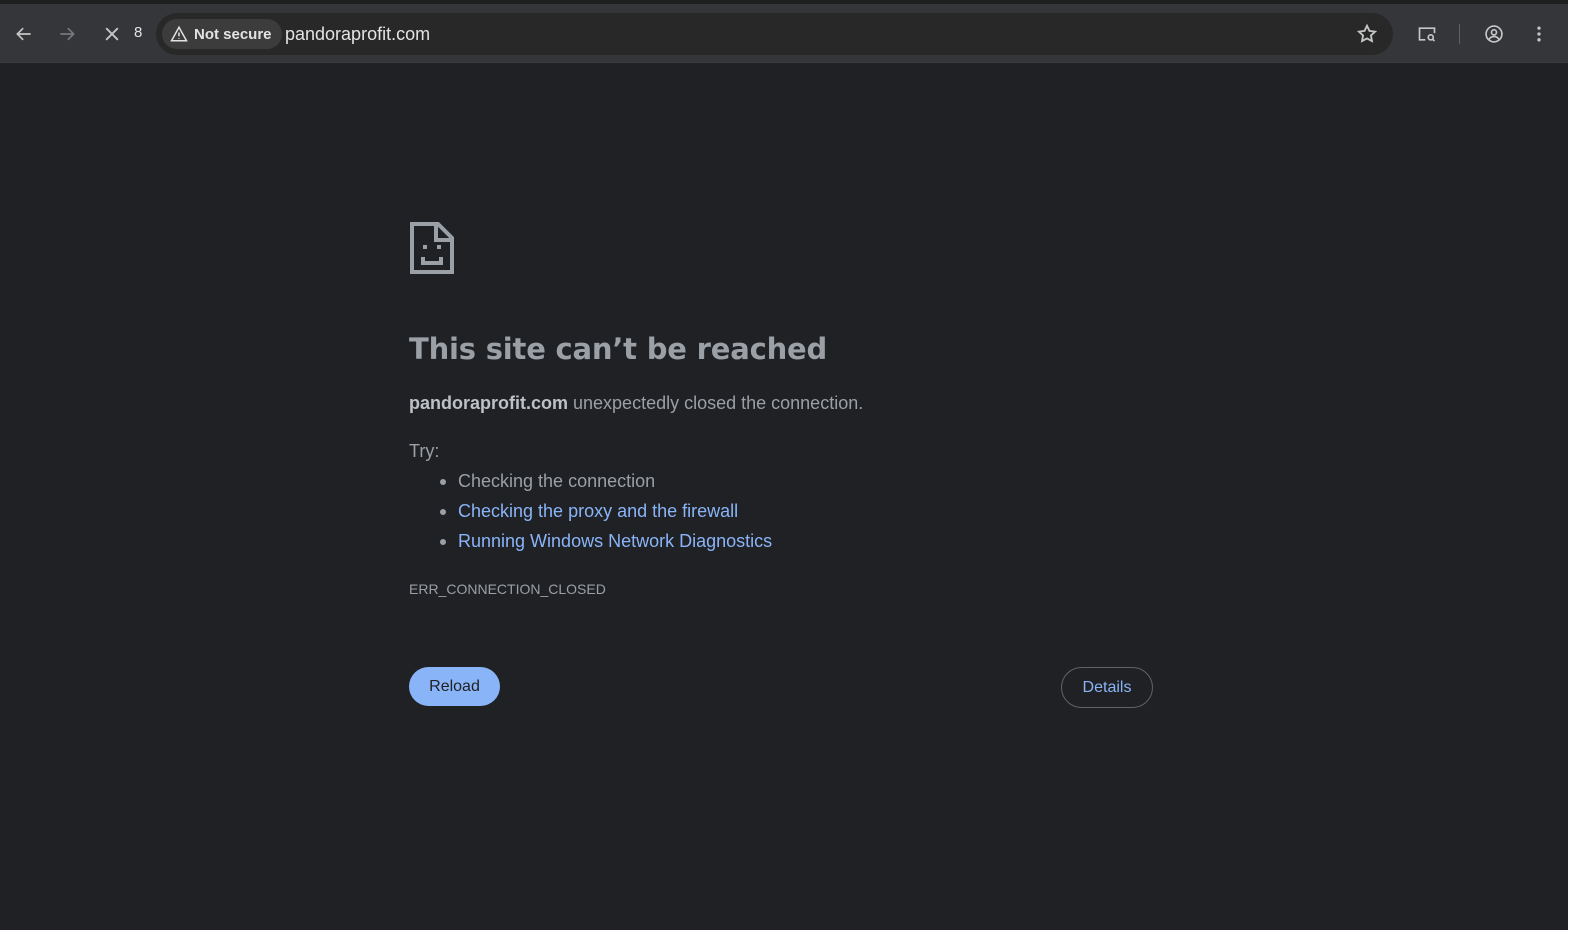 Image resolution: width=1581 pixels, height=930 pixels. I want to click on error-message: unexpectedly closed the connection., so click(716, 403).